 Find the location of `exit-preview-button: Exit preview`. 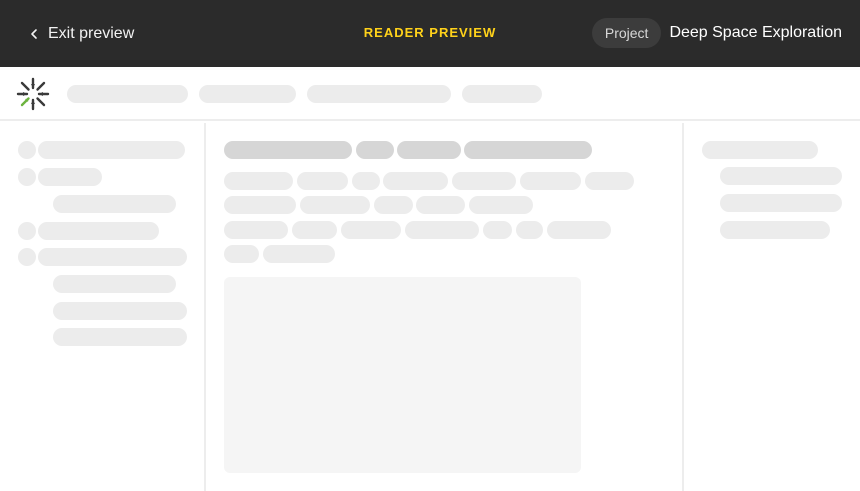

exit-preview-button: Exit preview is located at coordinates (81, 34).